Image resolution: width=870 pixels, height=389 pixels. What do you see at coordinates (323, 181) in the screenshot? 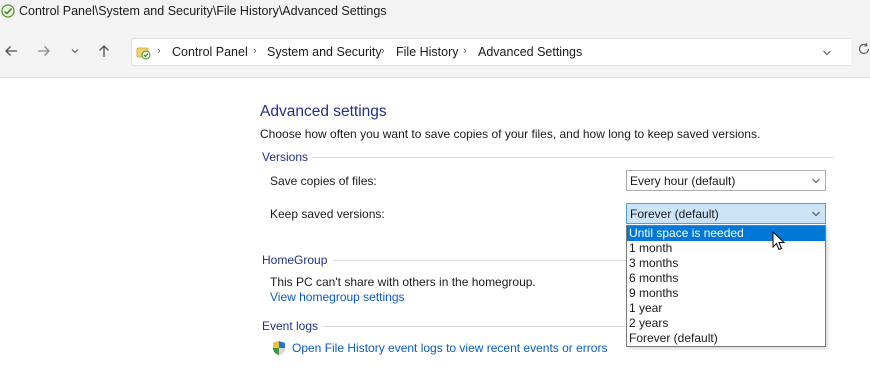
I see `save-copies-label: Save copies of files:` at bounding box center [323, 181].